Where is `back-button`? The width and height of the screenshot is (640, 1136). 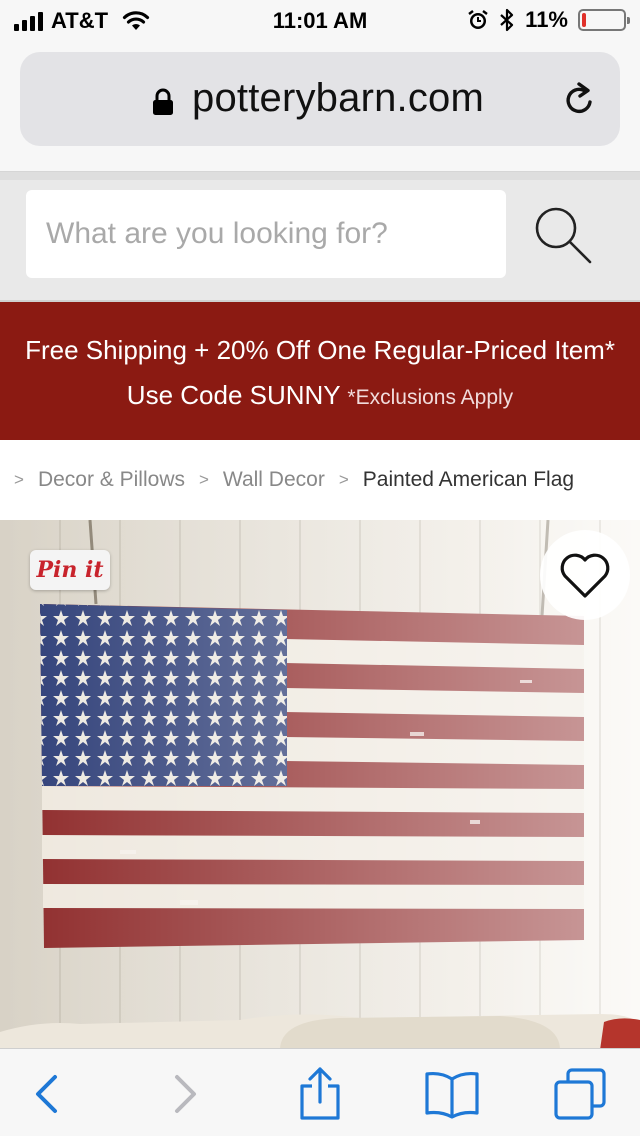
back-button is located at coordinates (46, 1094).